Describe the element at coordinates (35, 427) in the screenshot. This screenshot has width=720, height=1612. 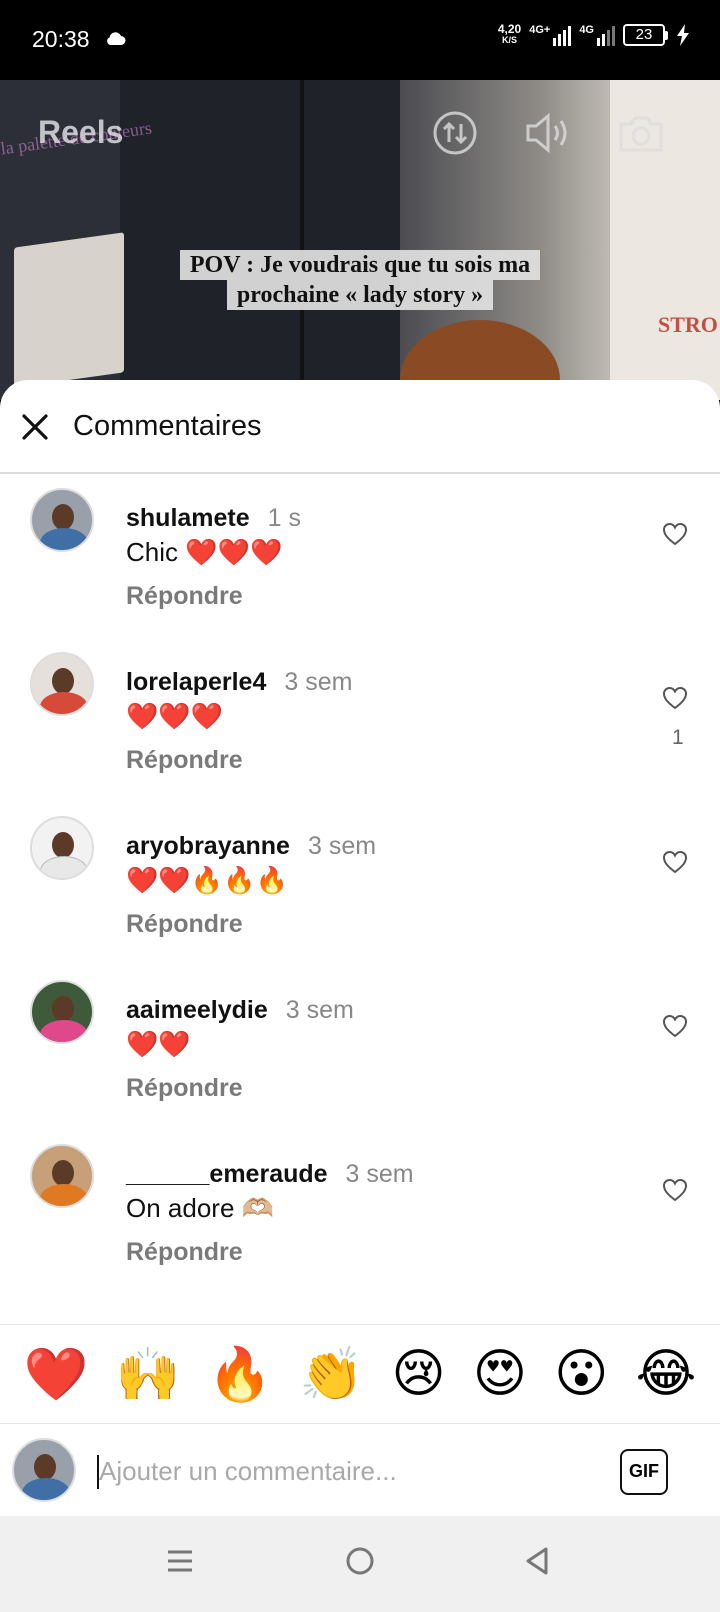
I see `close-icon` at that location.